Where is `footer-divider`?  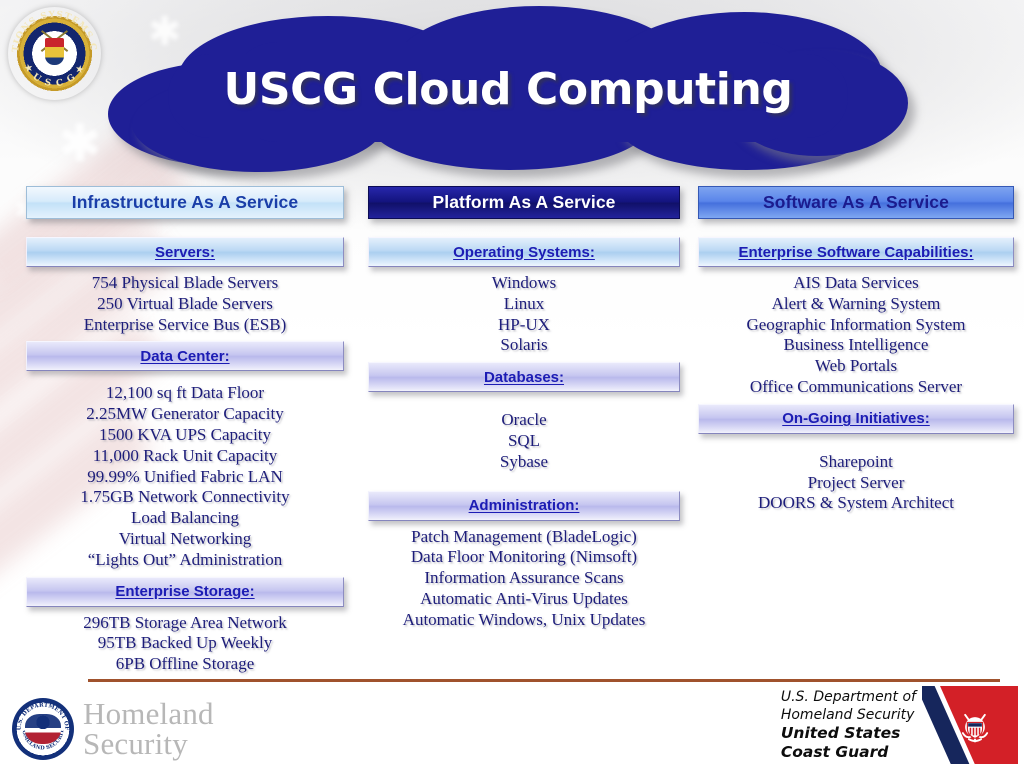
footer-divider is located at coordinates (544, 680).